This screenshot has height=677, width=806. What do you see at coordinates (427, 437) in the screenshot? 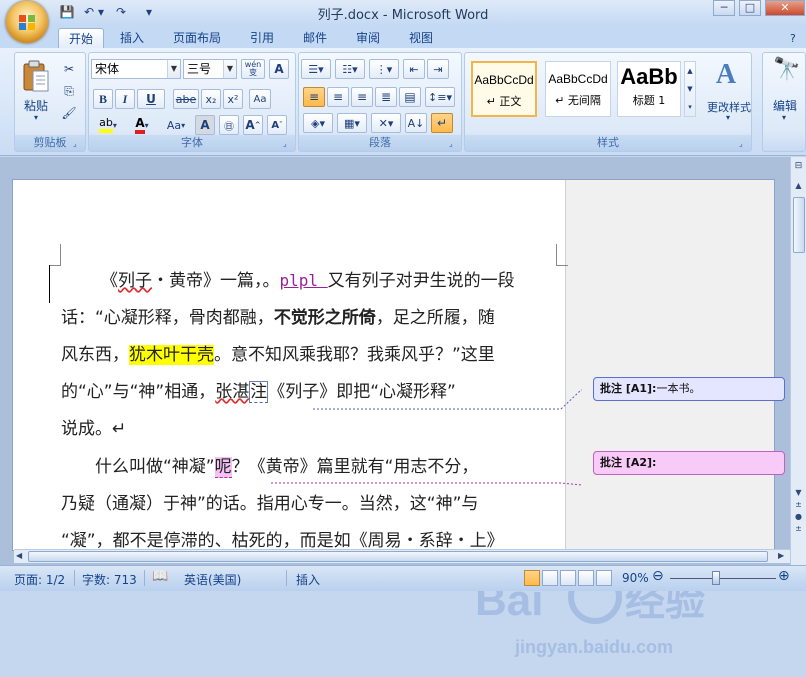
I see `comment-connectors` at bounding box center [427, 437].